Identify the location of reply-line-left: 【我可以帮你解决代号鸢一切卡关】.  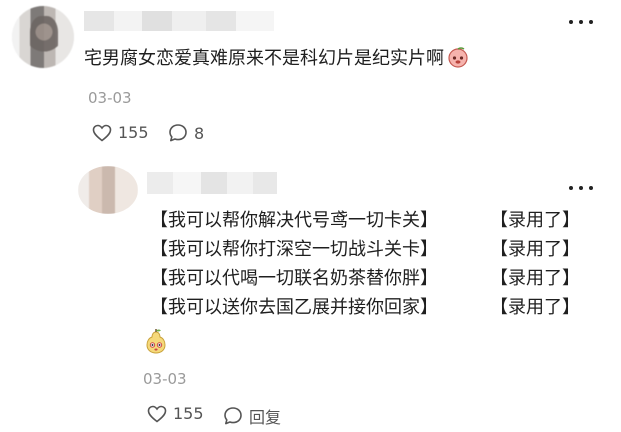
(294, 220).